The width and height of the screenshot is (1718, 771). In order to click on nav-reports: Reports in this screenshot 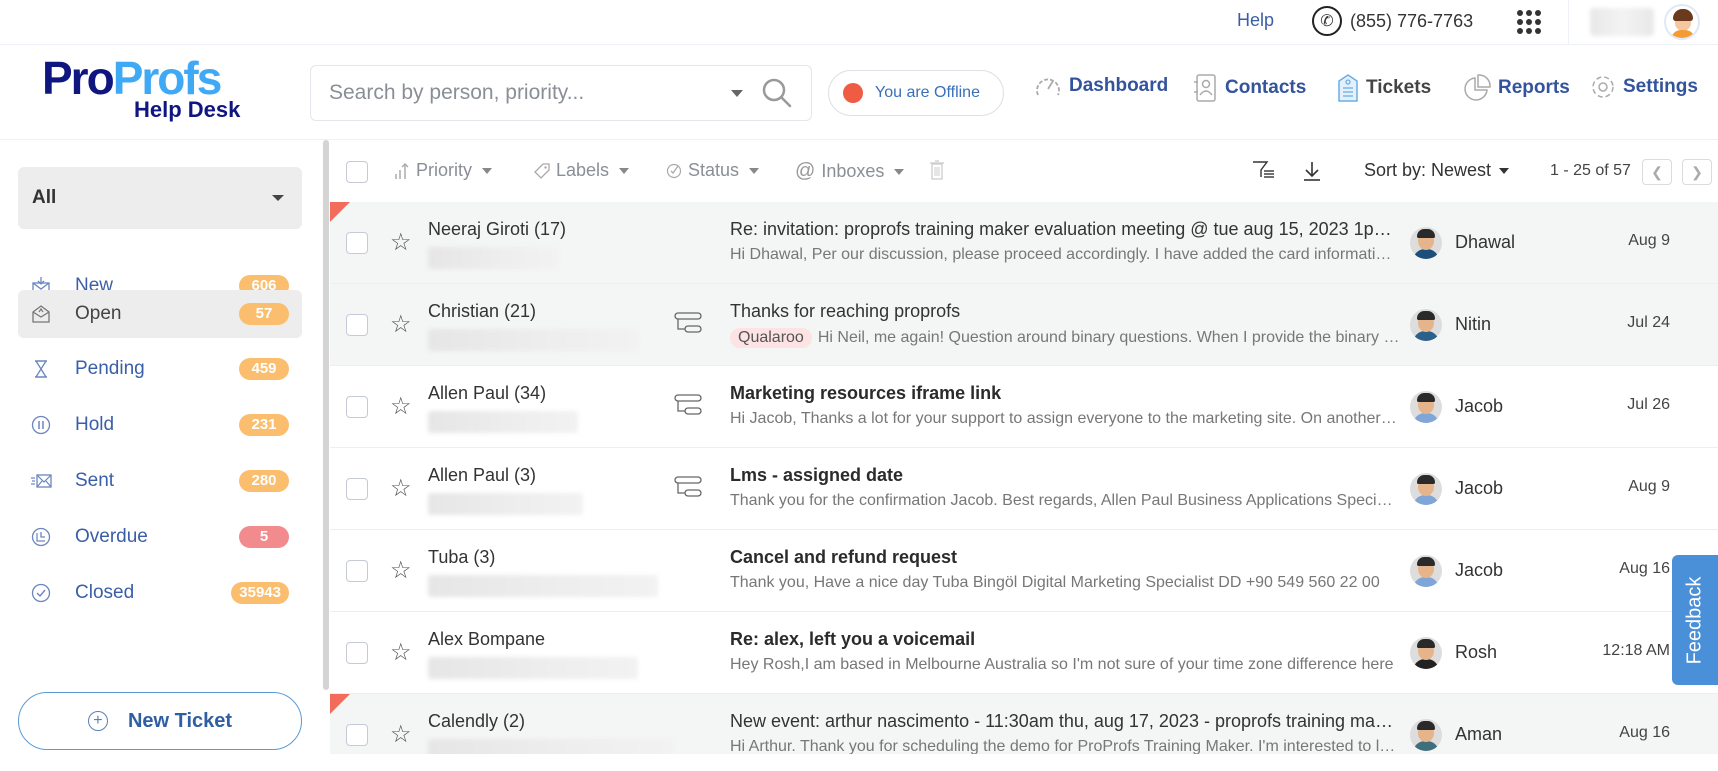, I will do `click(1516, 88)`.